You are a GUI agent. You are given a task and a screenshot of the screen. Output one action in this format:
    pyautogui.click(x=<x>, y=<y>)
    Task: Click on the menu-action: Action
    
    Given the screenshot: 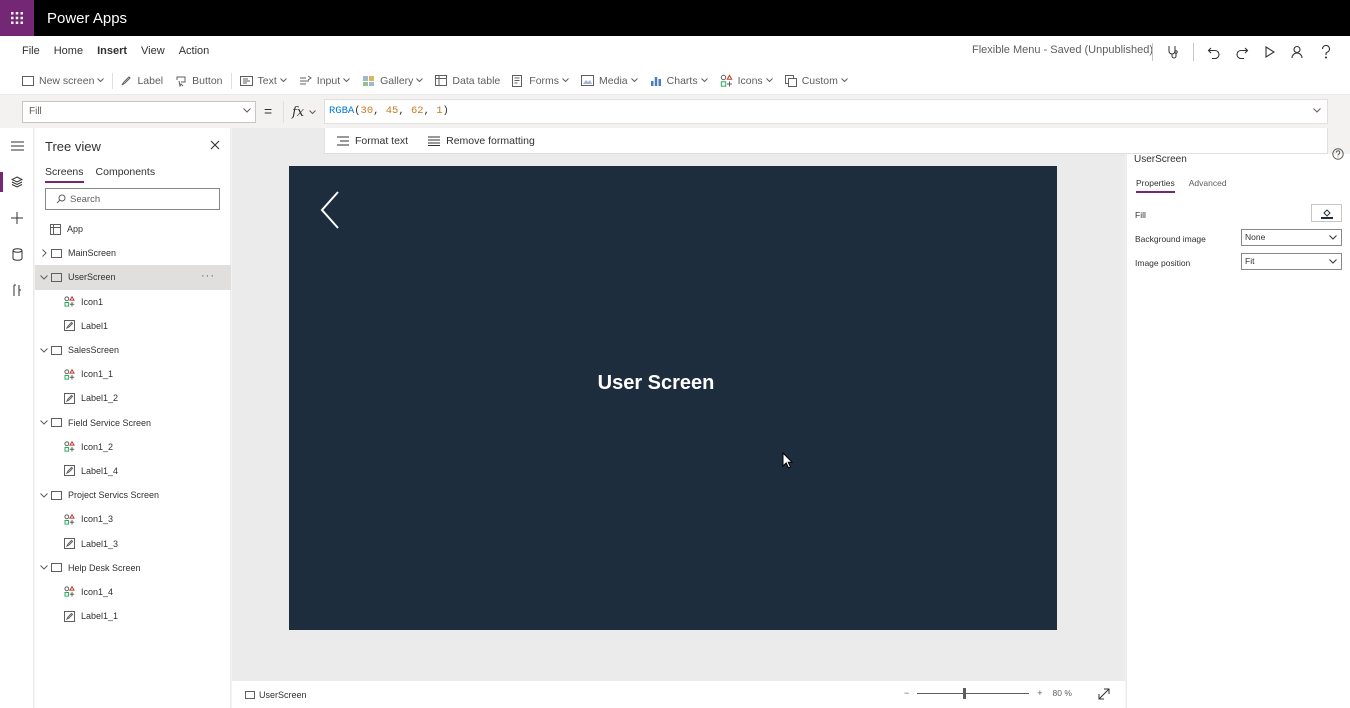 What is the action you would take?
    pyautogui.click(x=194, y=51)
    